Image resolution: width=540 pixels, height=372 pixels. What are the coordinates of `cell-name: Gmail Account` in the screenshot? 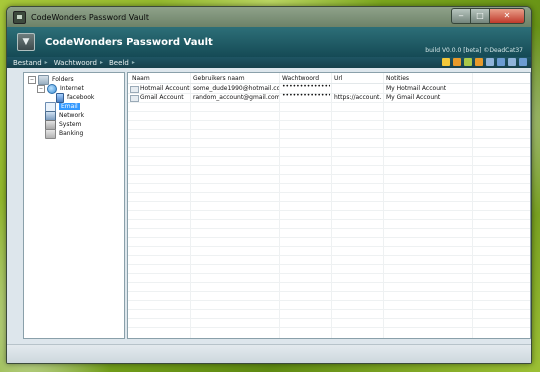 It's located at (162, 97).